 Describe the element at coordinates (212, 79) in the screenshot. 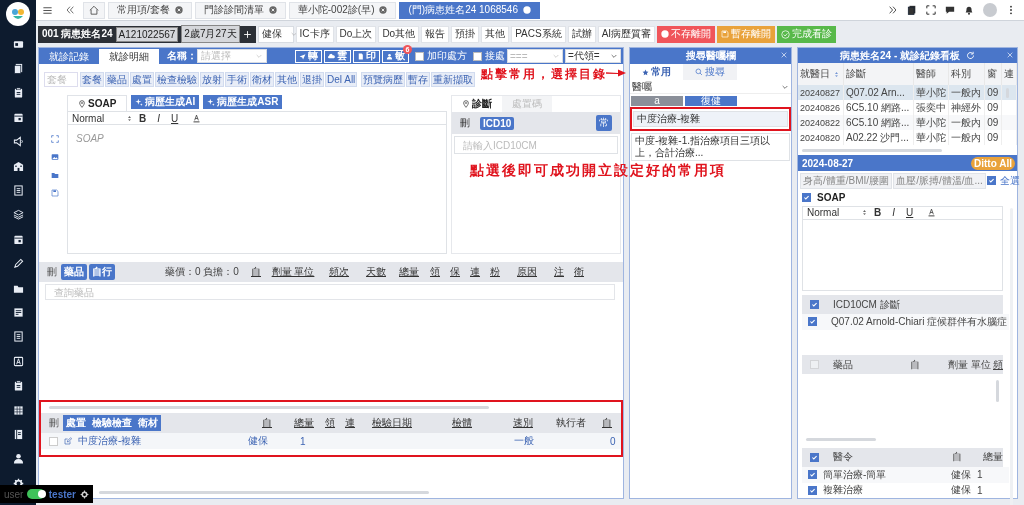

I see `toolbar-button: 放射` at that location.